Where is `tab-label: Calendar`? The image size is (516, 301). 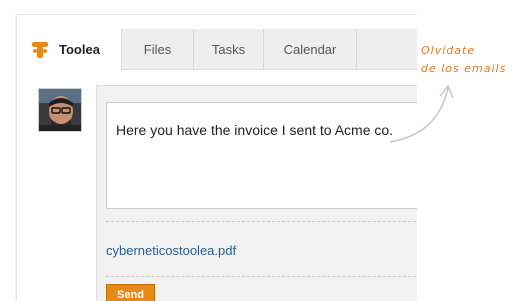 tab-label: Calendar is located at coordinates (310, 49).